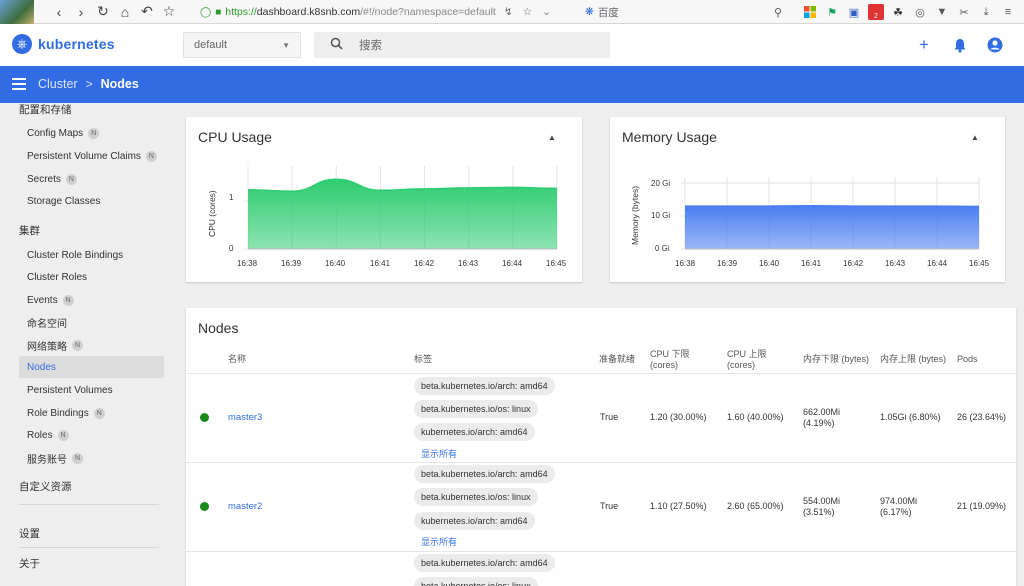 The image size is (1024, 586). What do you see at coordinates (91, 458) in the screenshot?
I see `sidebar-item-service-accounts: 服务账号 N` at bounding box center [91, 458].